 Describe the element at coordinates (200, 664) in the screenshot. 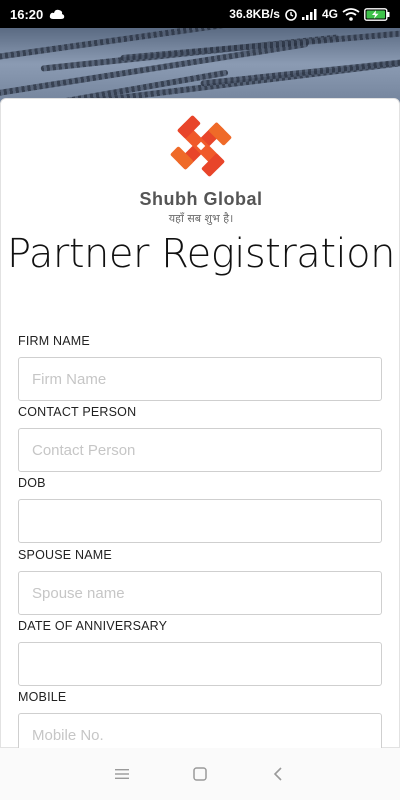

I see `anniversary-input` at that location.